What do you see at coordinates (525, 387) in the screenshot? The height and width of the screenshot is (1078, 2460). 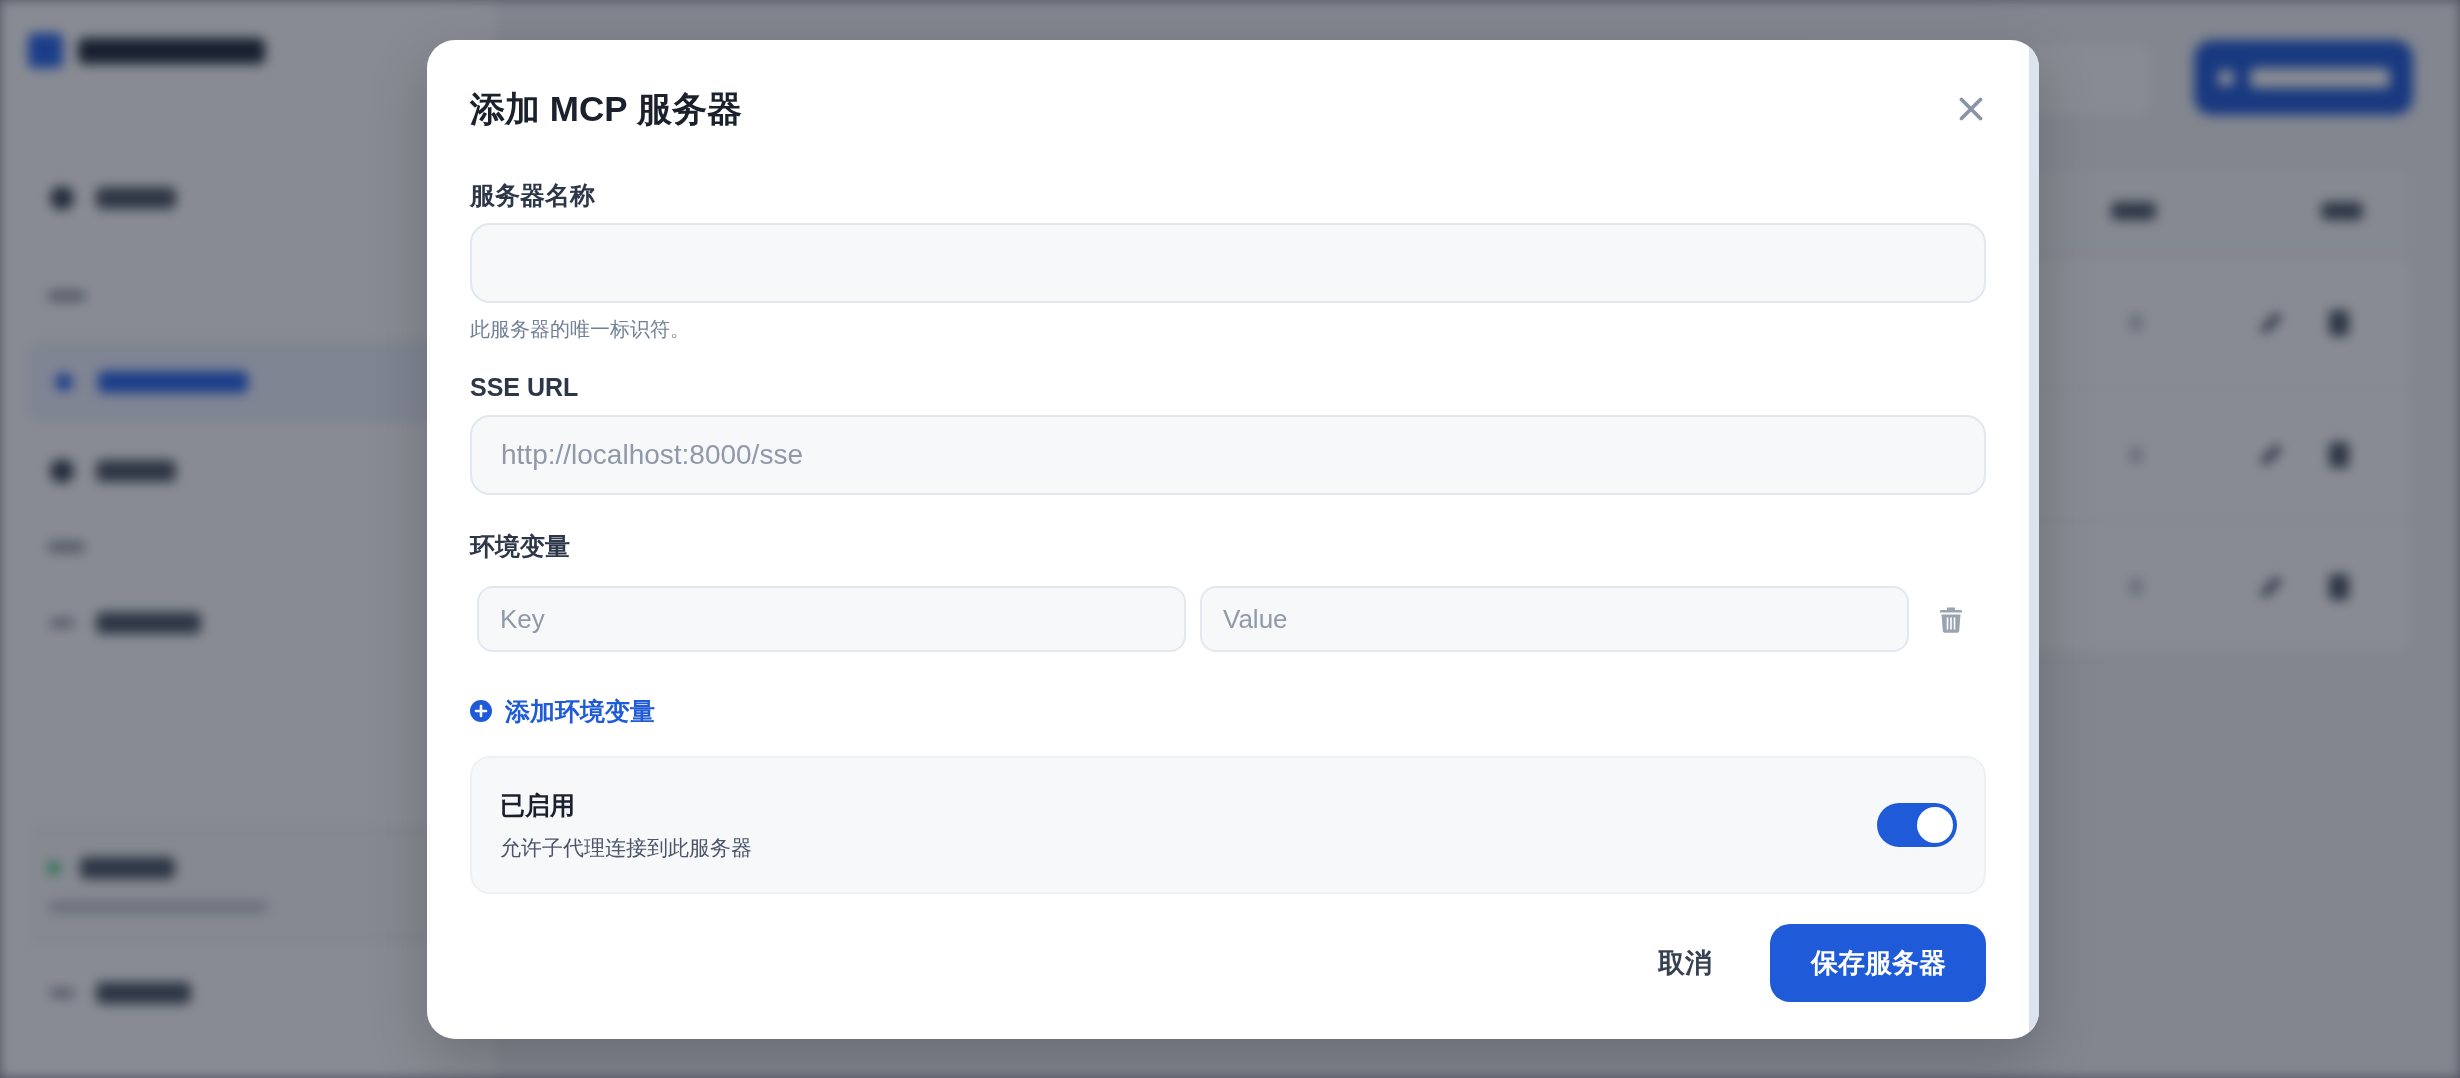 I see `field-label: SSE URL` at bounding box center [525, 387].